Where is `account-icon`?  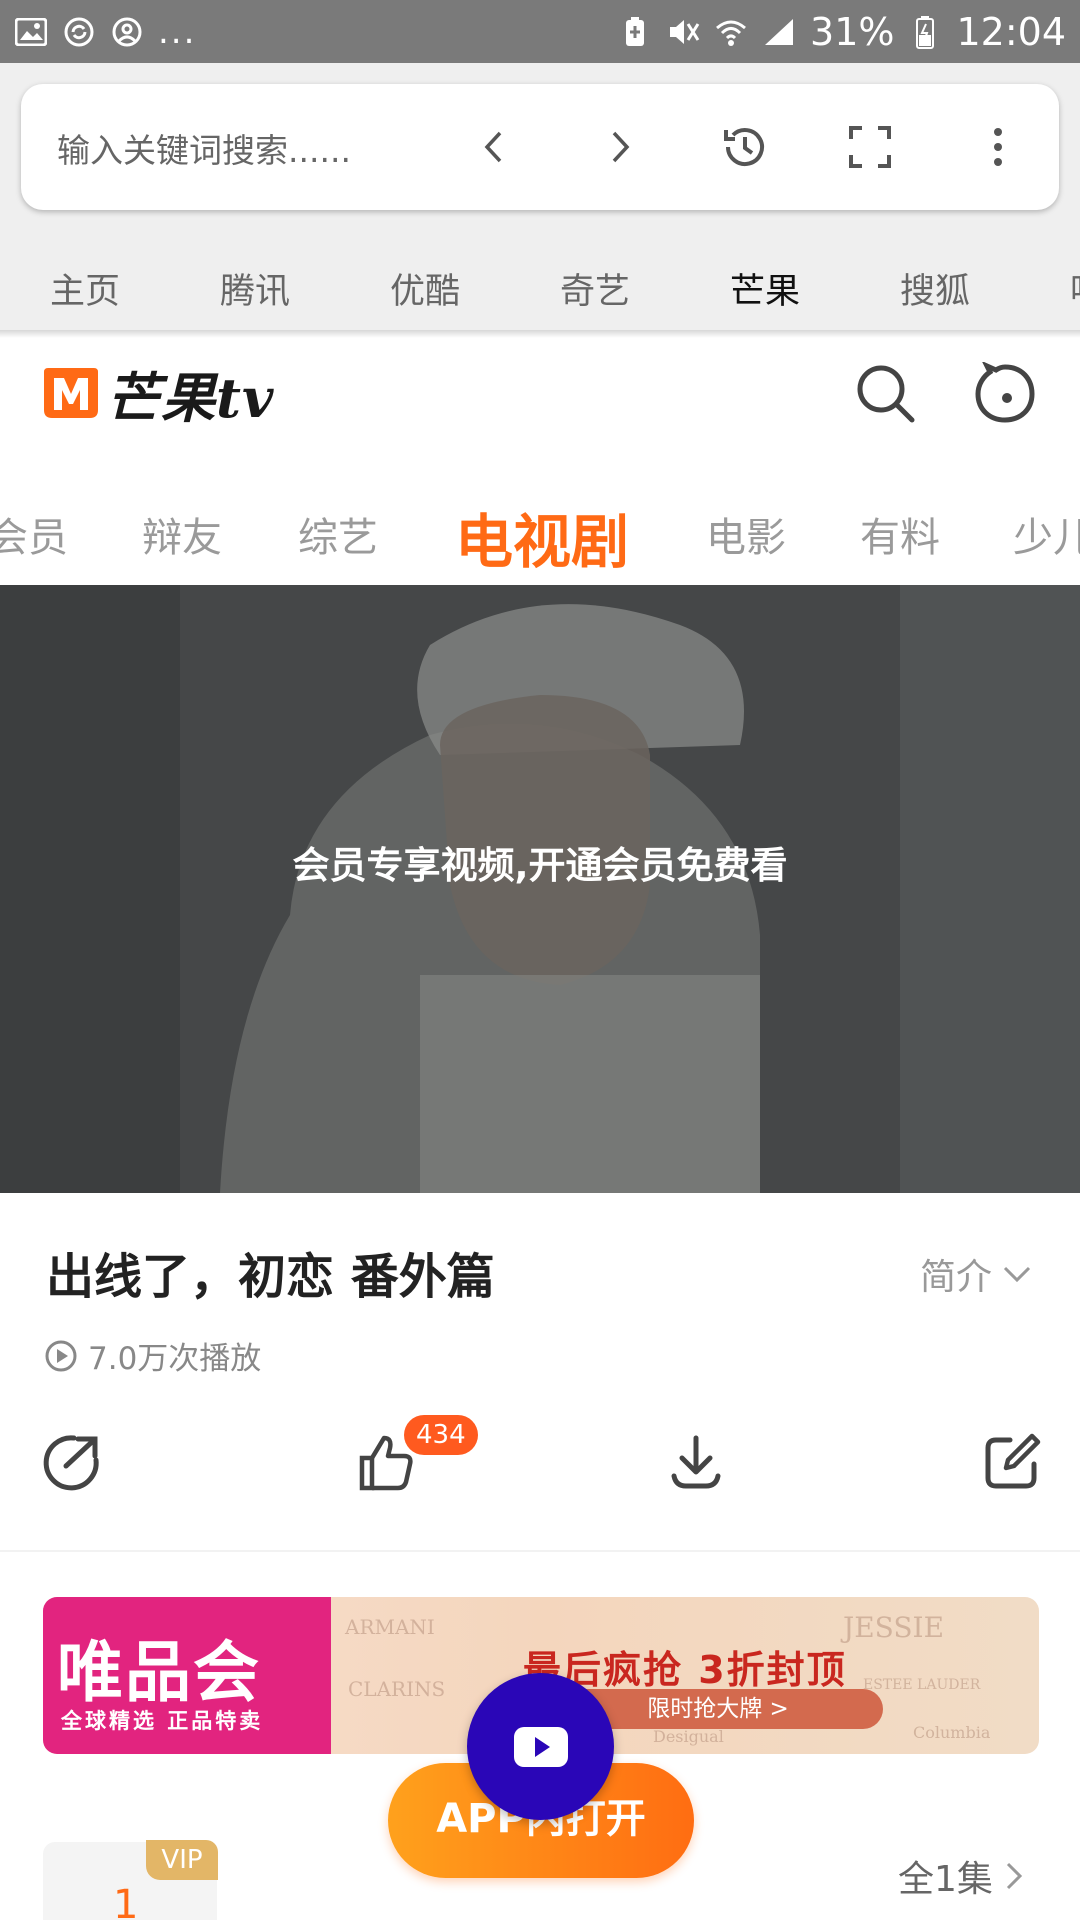
account-icon is located at coordinates (127, 32).